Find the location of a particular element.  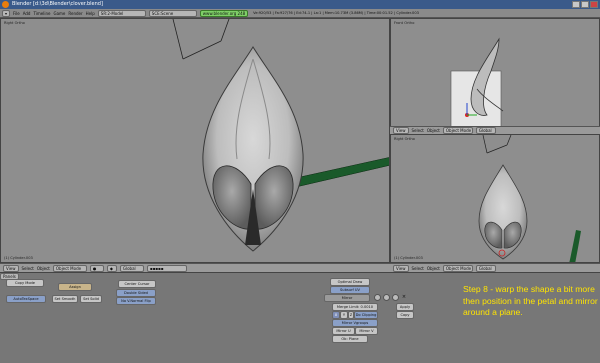

menu-add: Add is located at coordinates (27, 13).